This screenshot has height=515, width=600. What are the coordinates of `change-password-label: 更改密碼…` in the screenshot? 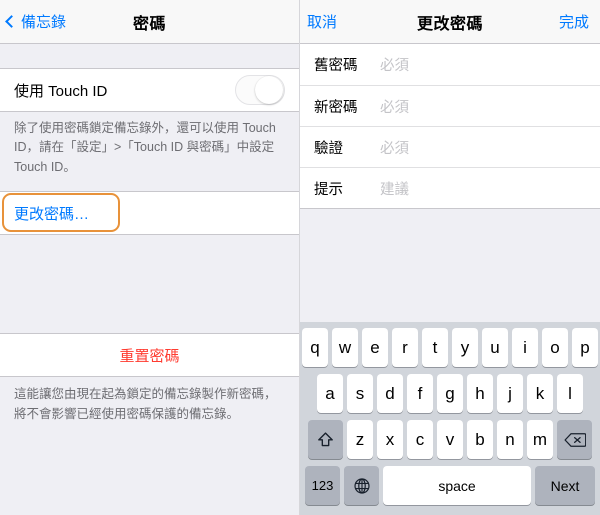 It's located at (52, 214).